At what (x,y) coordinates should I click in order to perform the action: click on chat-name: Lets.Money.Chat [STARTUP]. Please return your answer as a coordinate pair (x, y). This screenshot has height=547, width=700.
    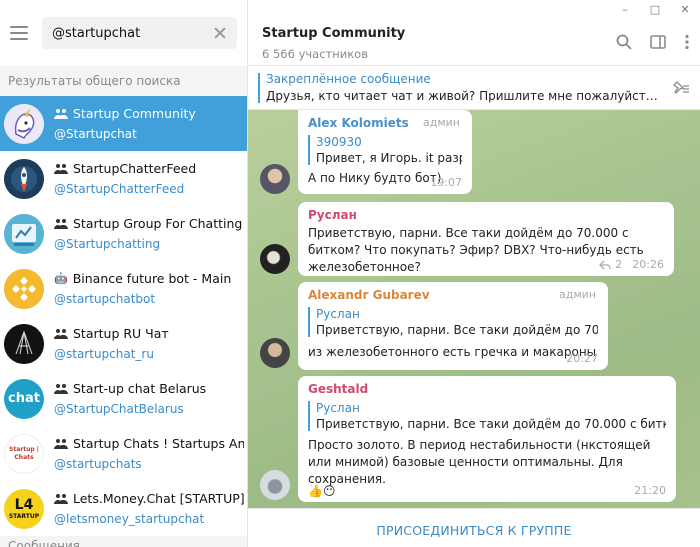
    Looking at the image, I should click on (158, 498).